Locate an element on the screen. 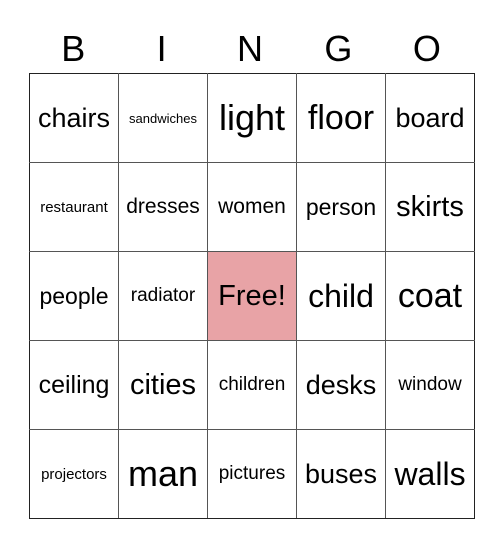 This screenshot has width=500, height=544. bingo-cell: skirts is located at coordinates (430, 207).